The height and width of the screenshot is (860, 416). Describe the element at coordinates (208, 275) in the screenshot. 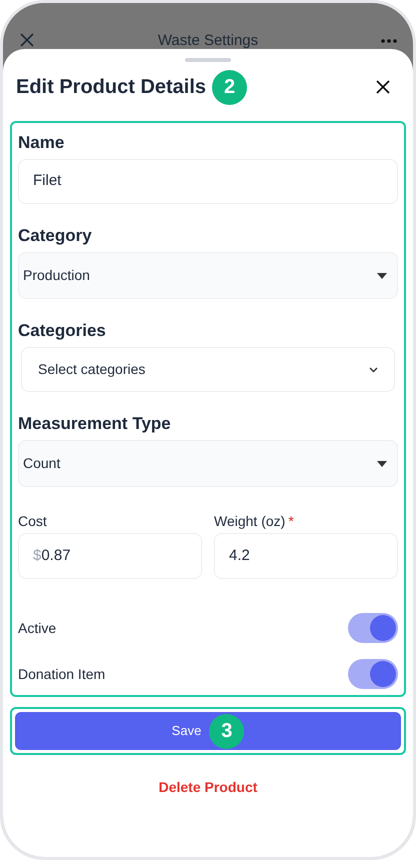

I see `dropdown: Production` at that location.